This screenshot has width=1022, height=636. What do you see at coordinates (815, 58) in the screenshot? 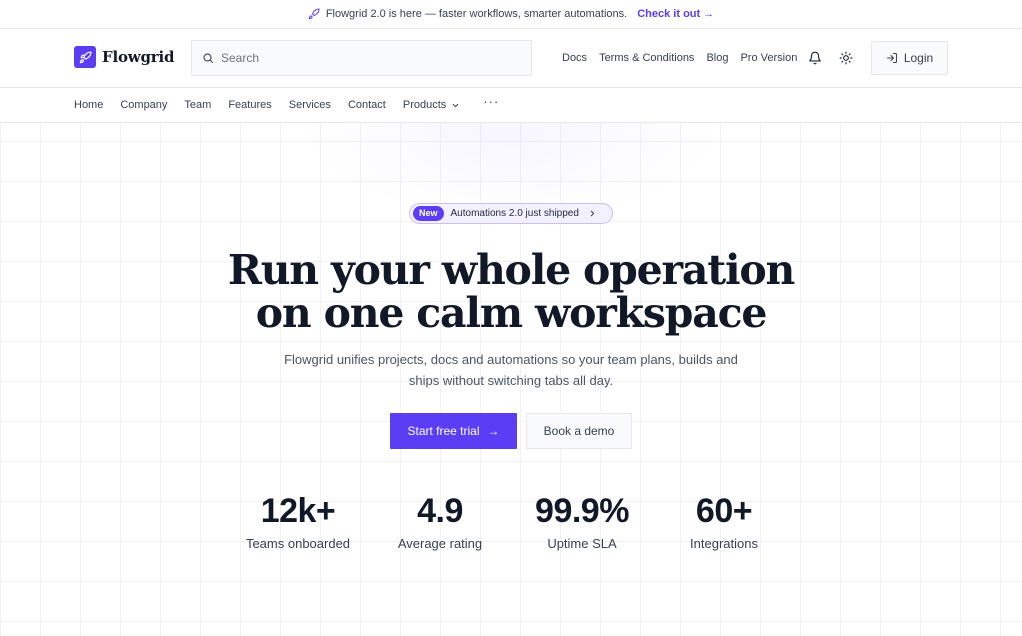
I see `bell-icon` at bounding box center [815, 58].